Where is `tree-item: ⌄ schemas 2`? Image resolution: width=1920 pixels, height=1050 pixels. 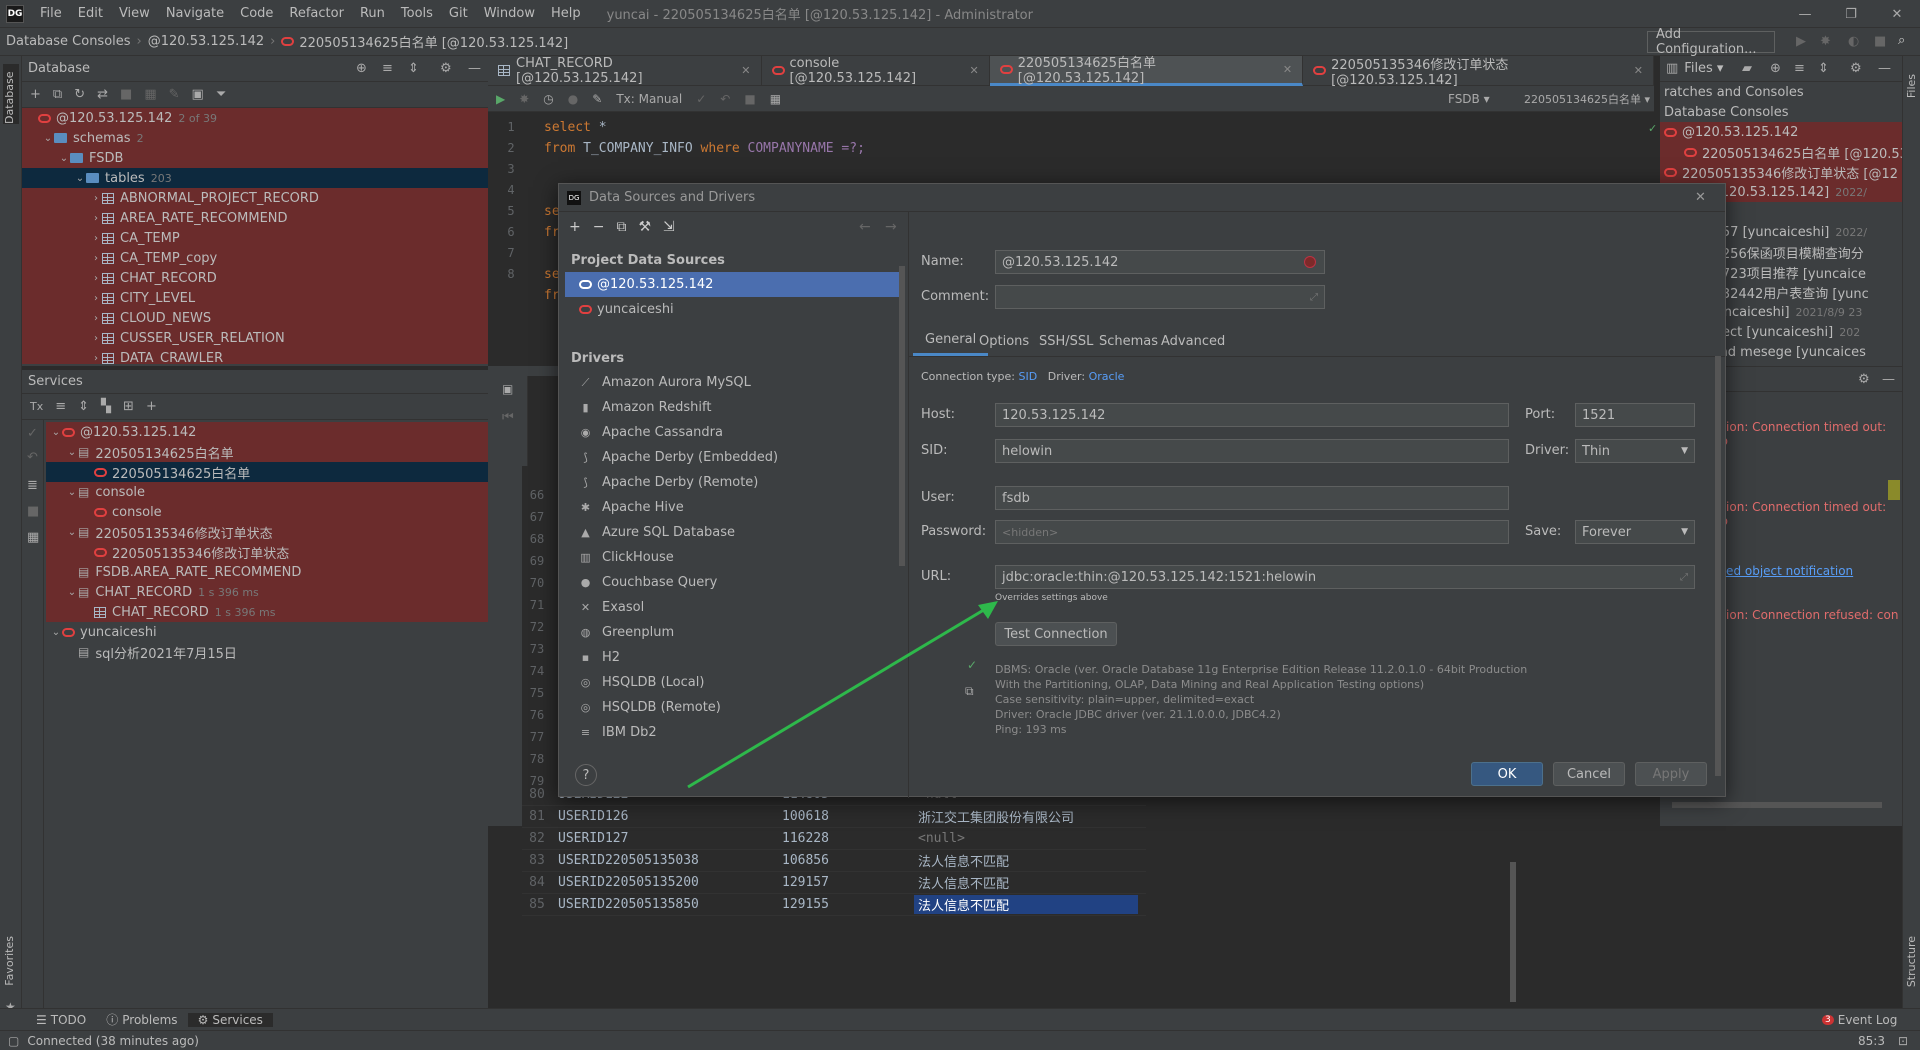
tree-item: ⌄ schemas 2 is located at coordinates (255, 138).